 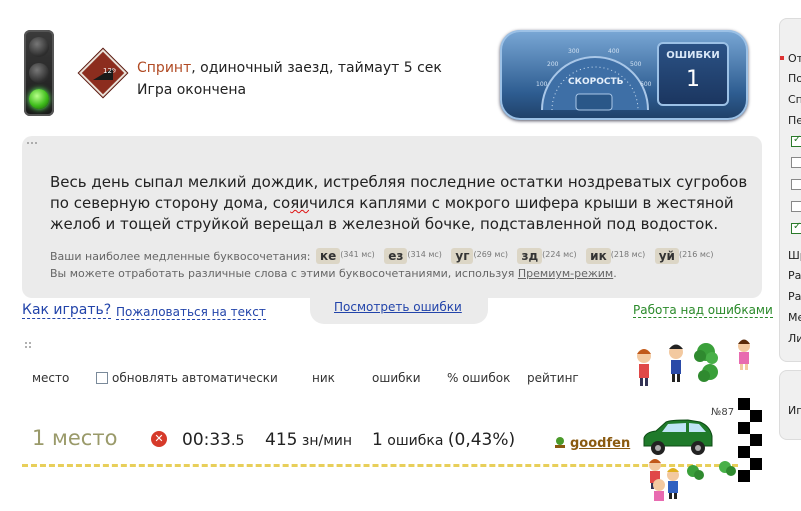 What do you see at coordinates (396, 256) in the screenshot?
I see `combo-tag: ез` at bounding box center [396, 256].